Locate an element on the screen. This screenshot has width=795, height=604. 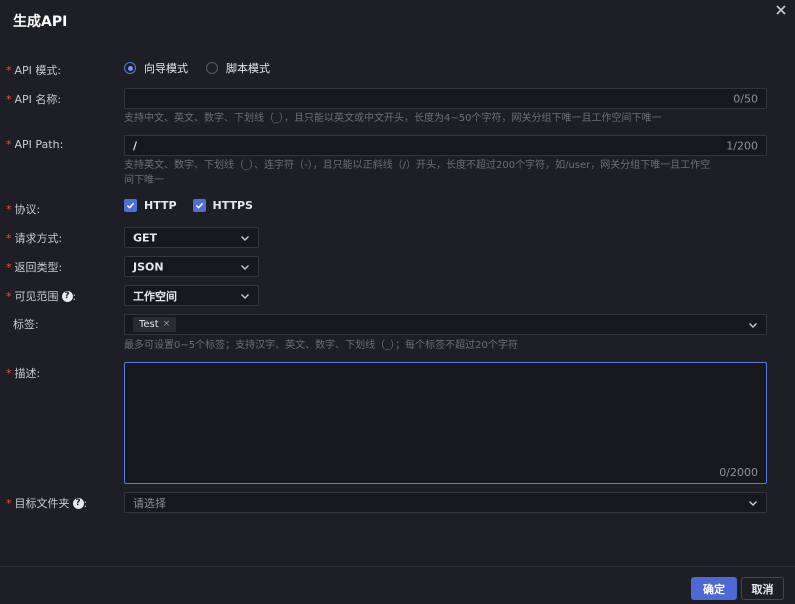
api-path-hint-line2: 间下唯一 is located at coordinates (144, 180).